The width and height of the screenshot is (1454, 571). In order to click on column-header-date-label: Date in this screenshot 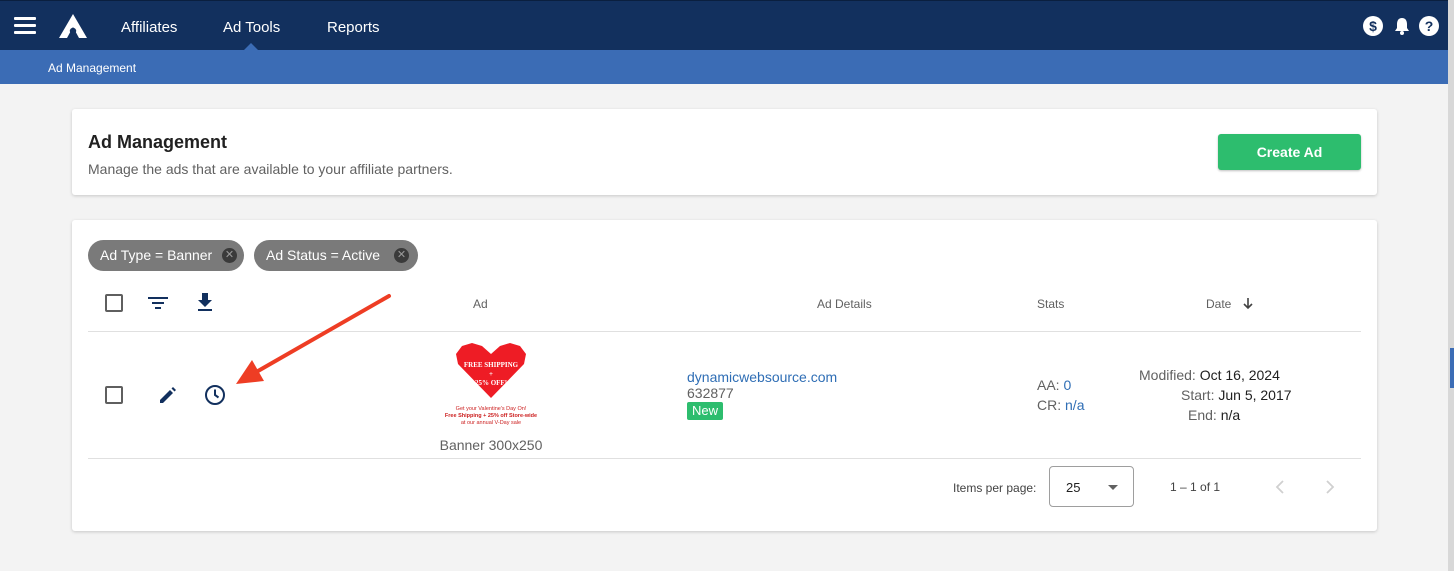, I will do `click(1219, 304)`.